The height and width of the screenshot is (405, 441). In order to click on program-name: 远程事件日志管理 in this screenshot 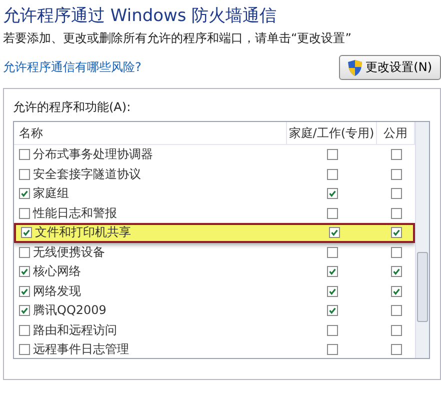, I will do `click(81, 349)`.